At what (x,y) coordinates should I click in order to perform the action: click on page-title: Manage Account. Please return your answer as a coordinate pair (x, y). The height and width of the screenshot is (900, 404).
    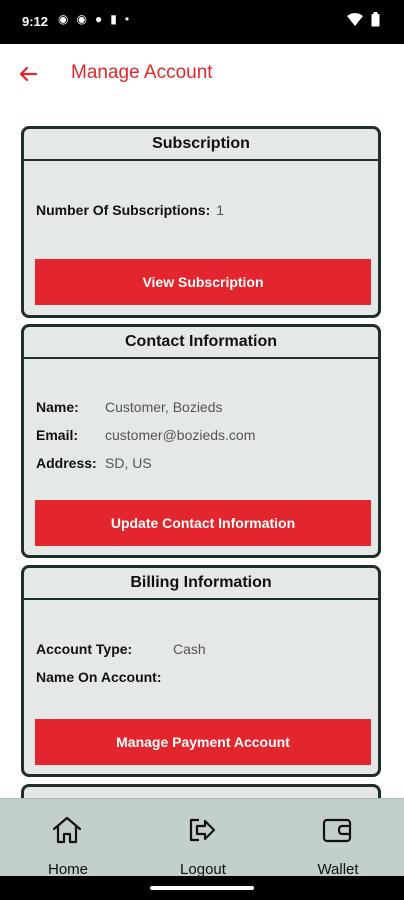
    Looking at the image, I should click on (142, 72).